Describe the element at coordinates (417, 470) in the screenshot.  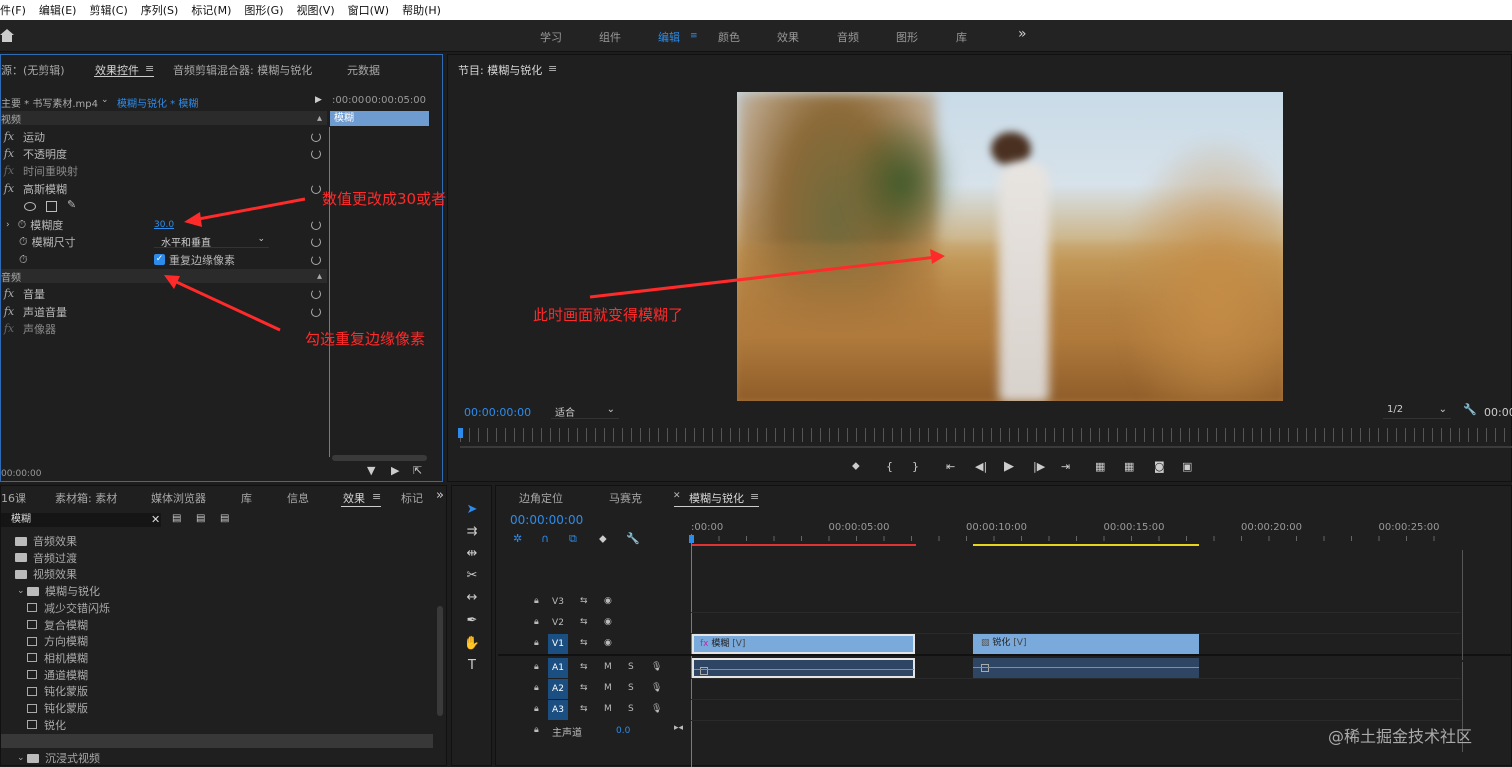
I see `export-icon: ⇱` at that location.